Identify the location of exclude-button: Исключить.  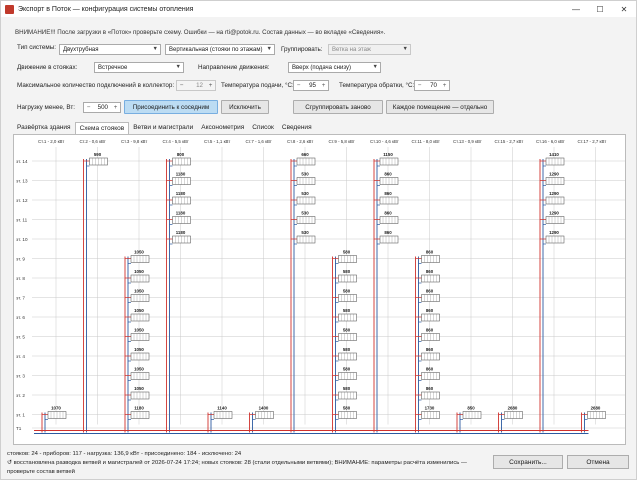
(245, 107).